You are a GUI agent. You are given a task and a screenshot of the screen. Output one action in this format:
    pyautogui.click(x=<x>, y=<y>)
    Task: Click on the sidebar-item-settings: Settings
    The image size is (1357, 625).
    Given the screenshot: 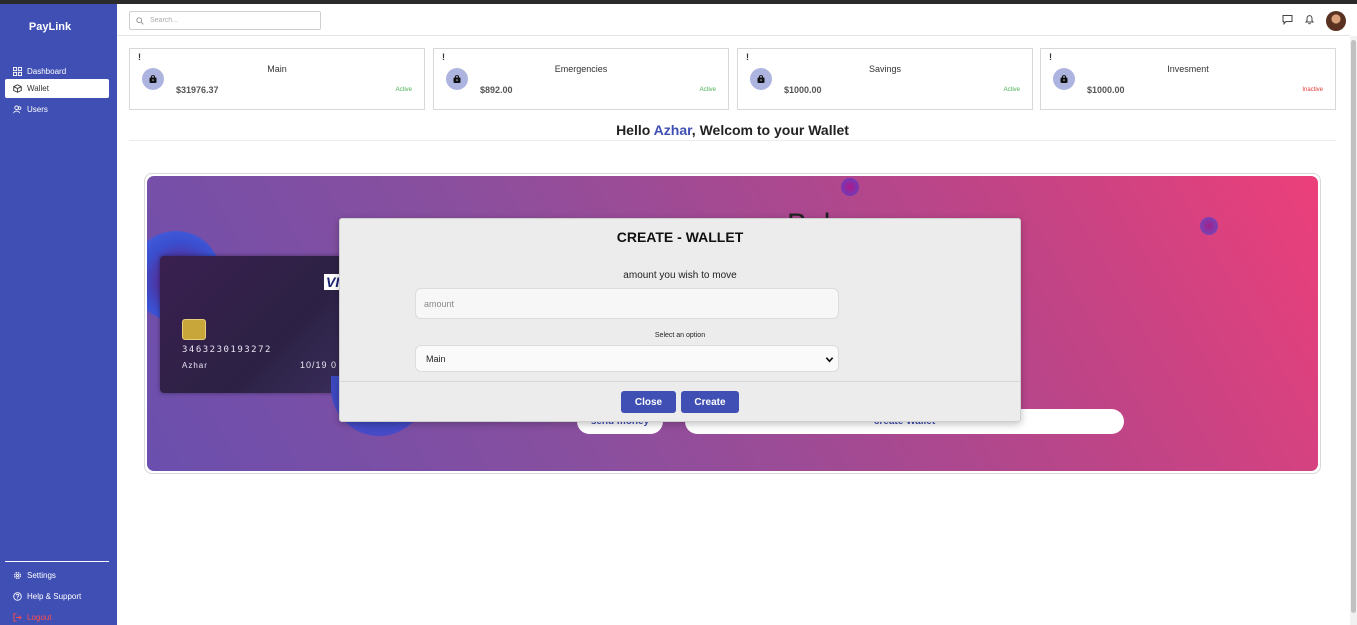 What is the action you would take?
    pyautogui.click(x=57, y=575)
    